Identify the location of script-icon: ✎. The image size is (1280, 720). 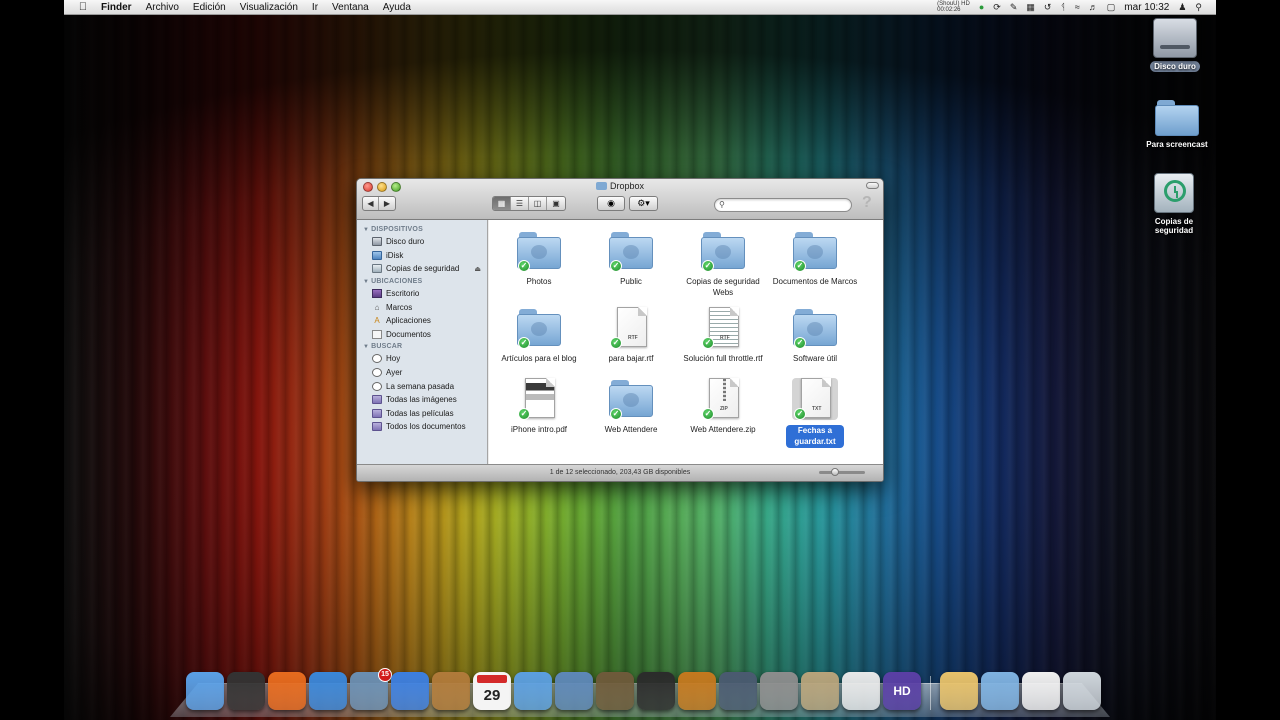
(1014, 7).